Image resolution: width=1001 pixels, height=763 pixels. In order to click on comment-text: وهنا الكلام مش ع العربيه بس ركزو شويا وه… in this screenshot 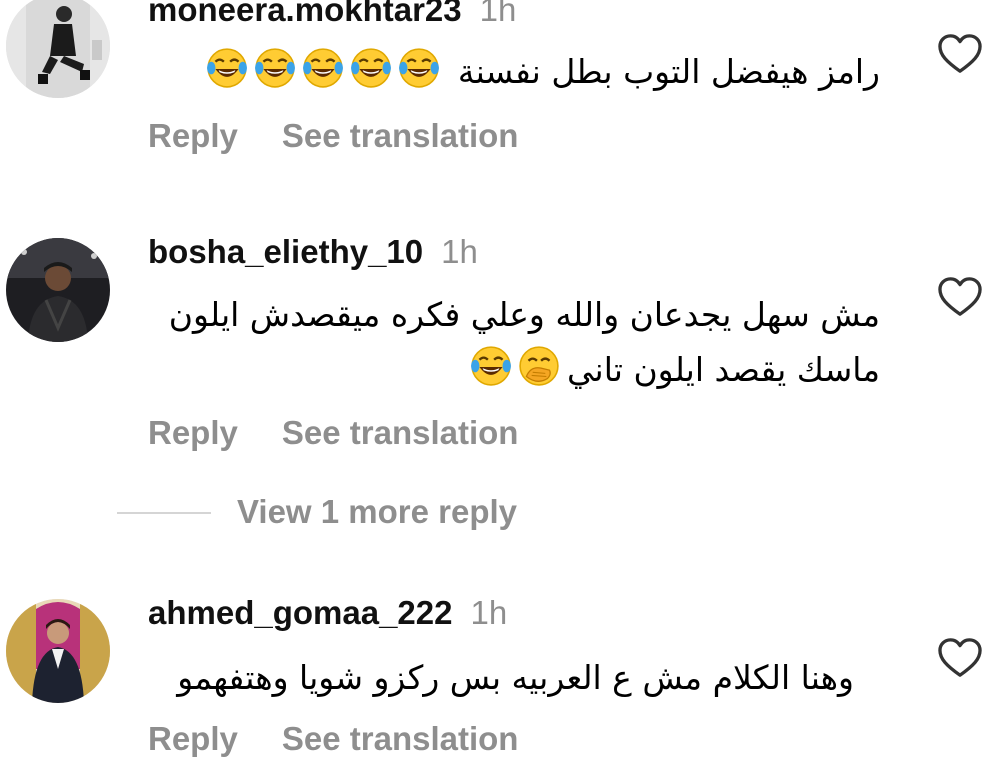, I will do `click(501, 677)`.